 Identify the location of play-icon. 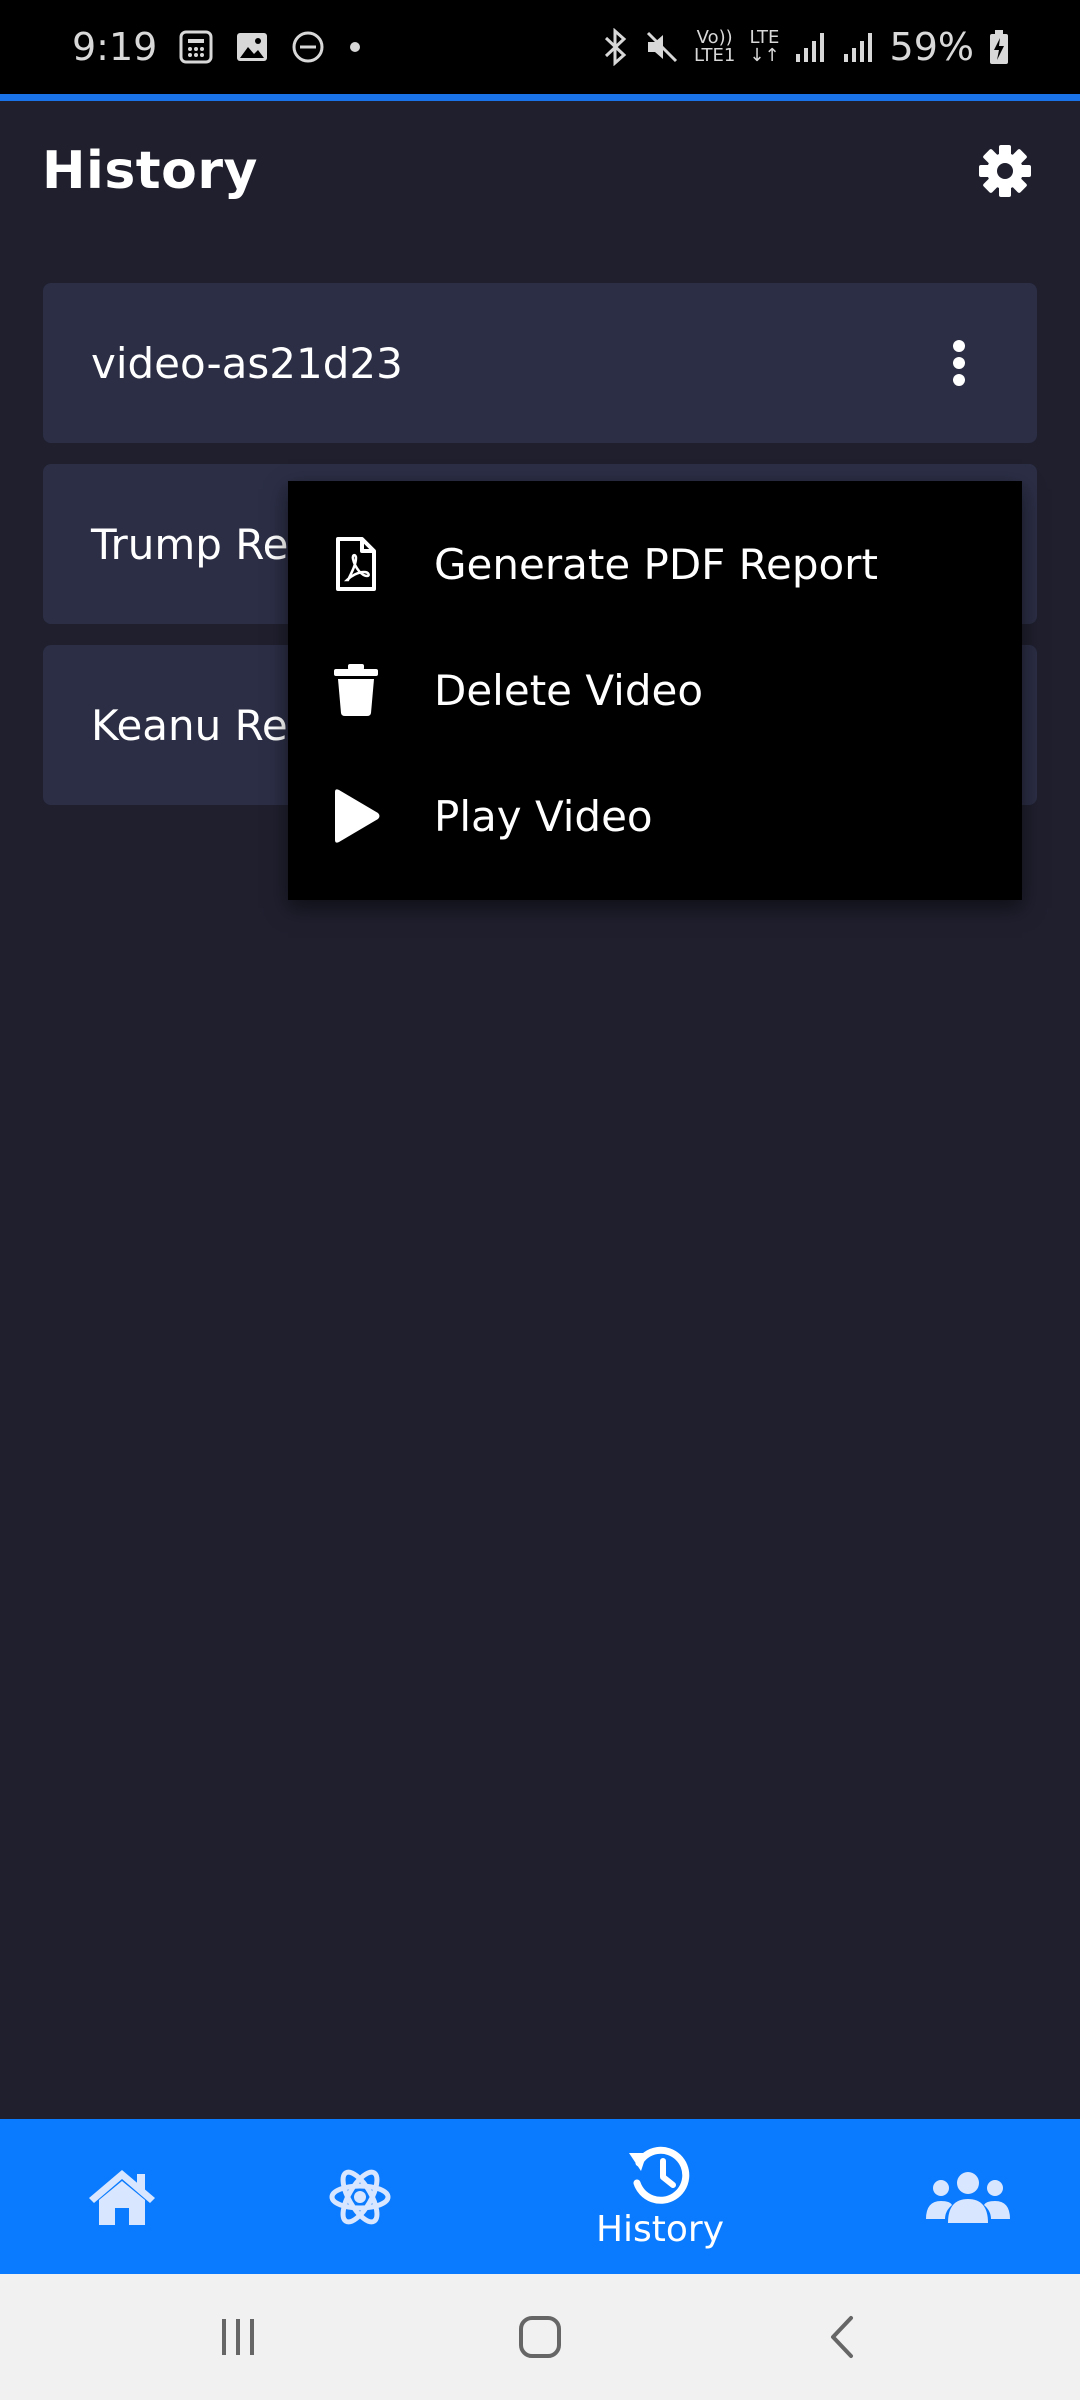
(356, 816).